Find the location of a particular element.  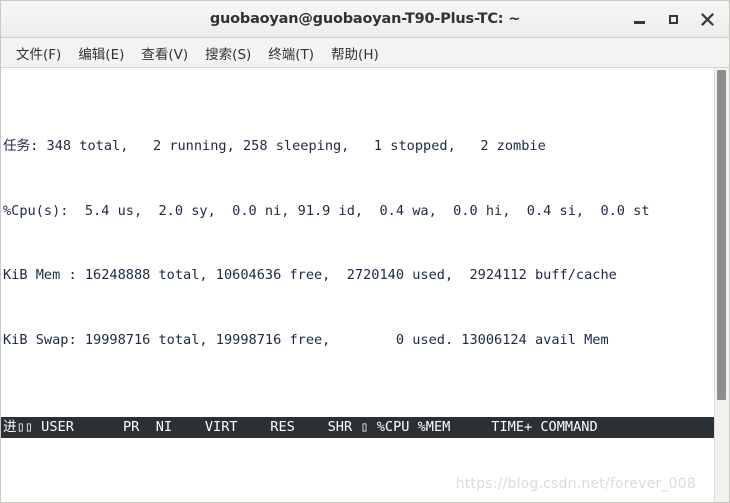

close-icon is located at coordinates (707, 19).